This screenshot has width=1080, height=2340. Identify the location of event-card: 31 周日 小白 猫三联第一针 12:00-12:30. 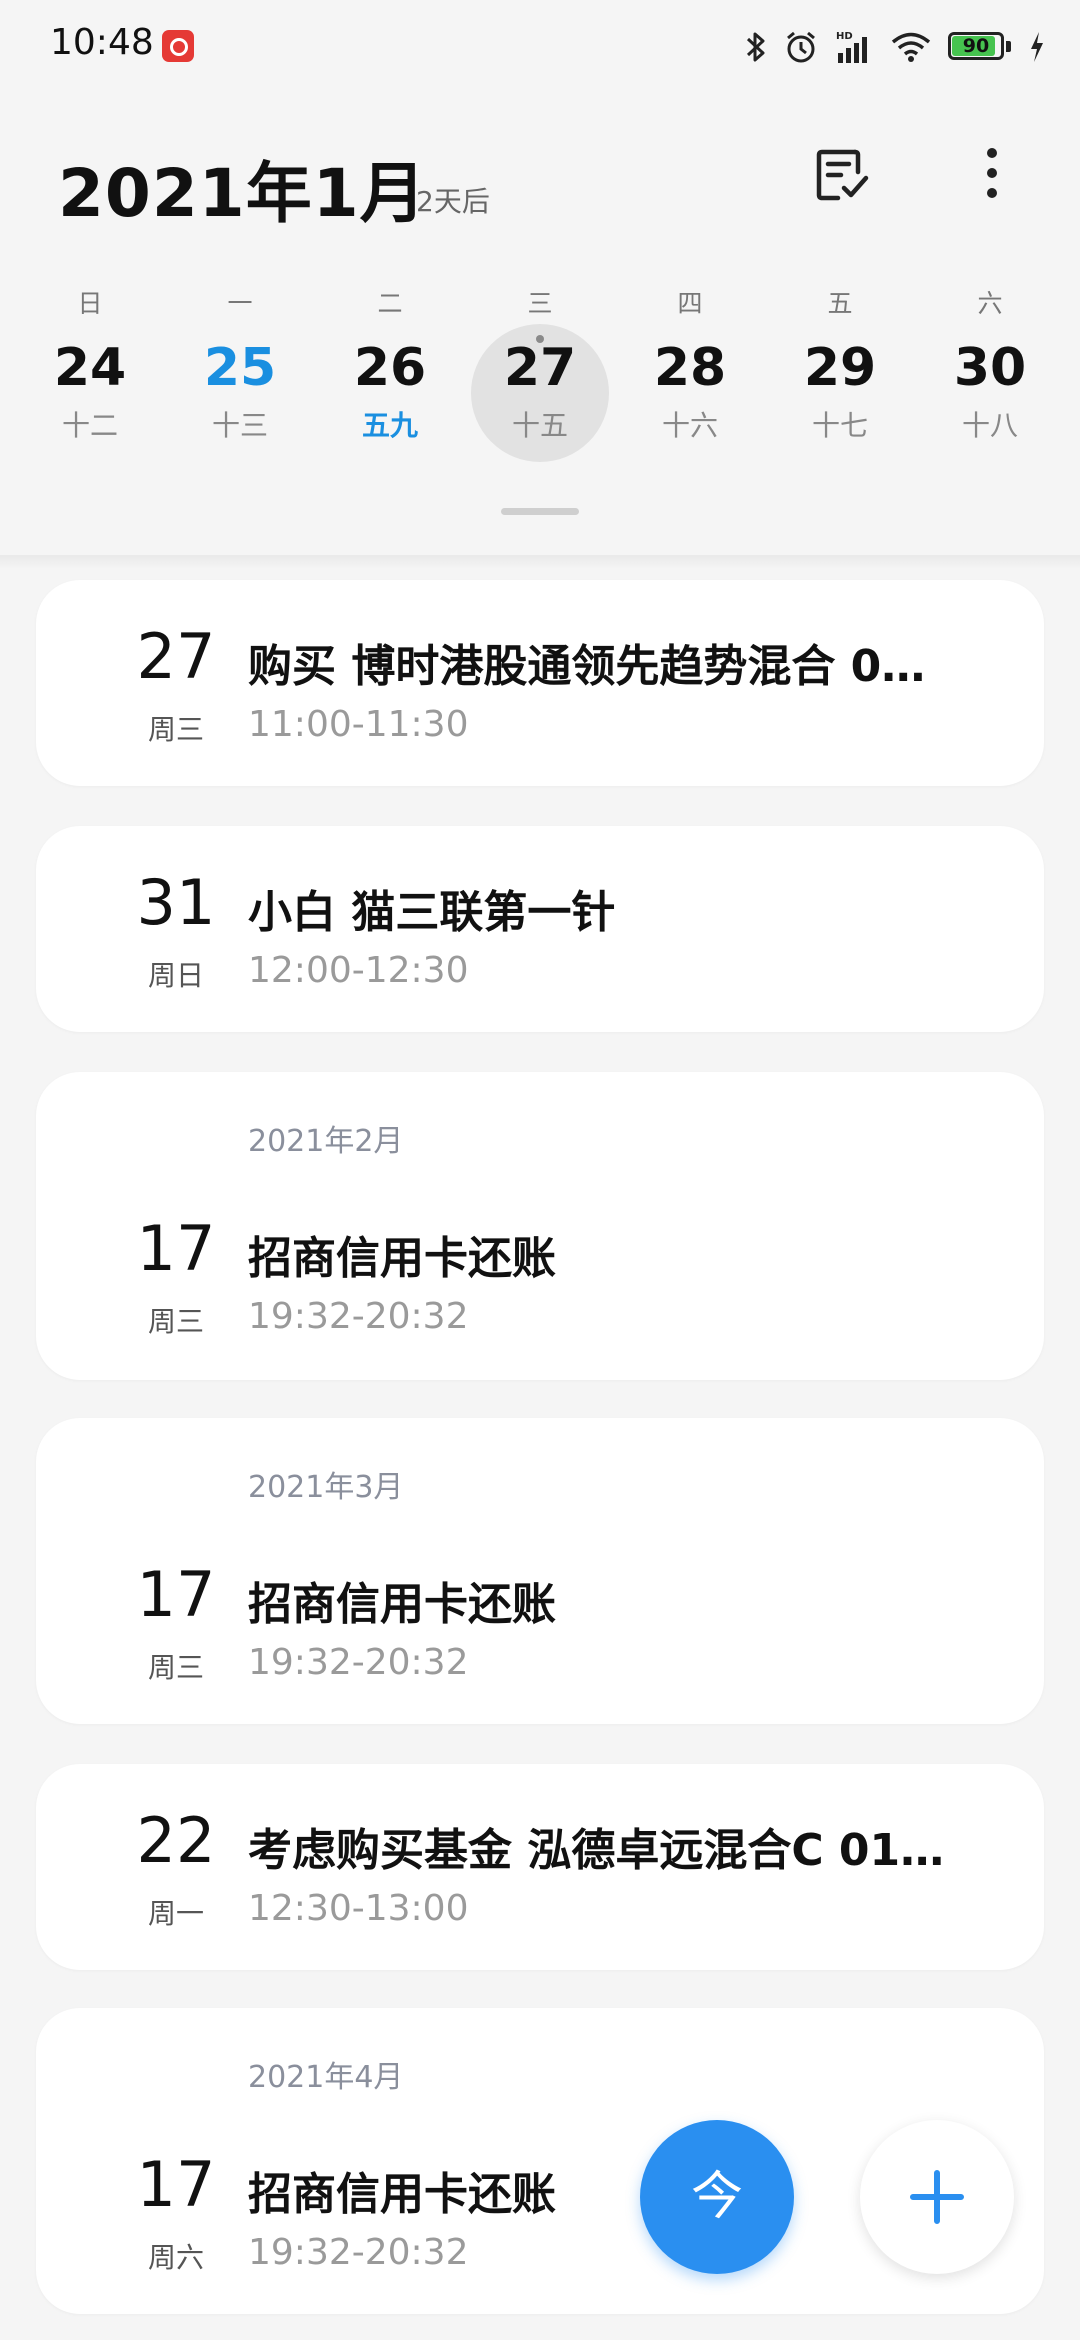
(540, 929).